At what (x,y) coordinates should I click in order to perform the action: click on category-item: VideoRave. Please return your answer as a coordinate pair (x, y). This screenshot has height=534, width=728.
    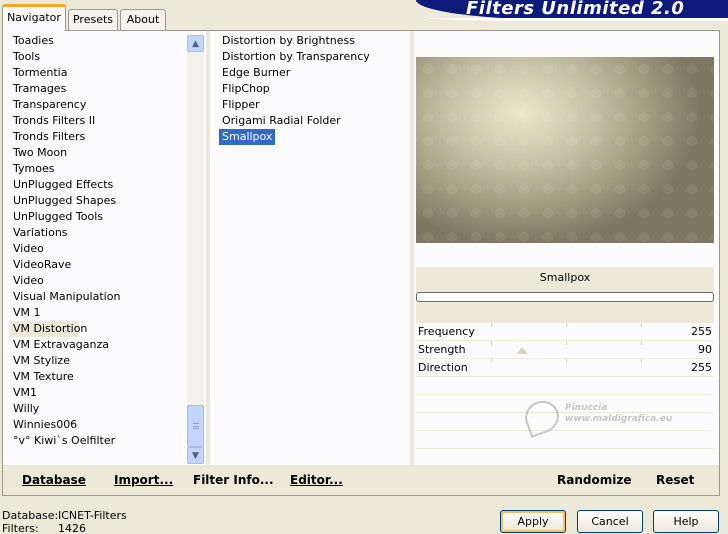
    Looking at the image, I should click on (98, 265).